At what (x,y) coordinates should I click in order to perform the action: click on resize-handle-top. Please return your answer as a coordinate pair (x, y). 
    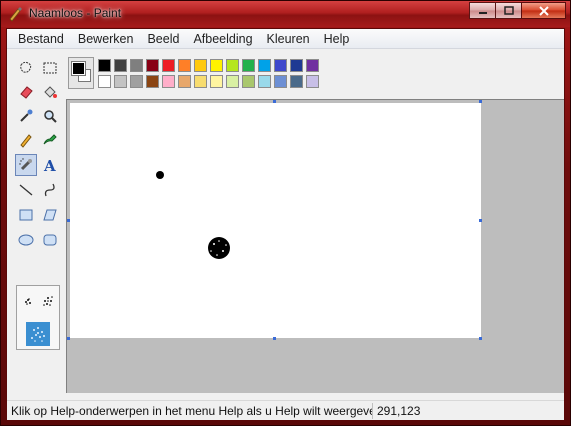
    Looking at the image, I should click on (274, 101).